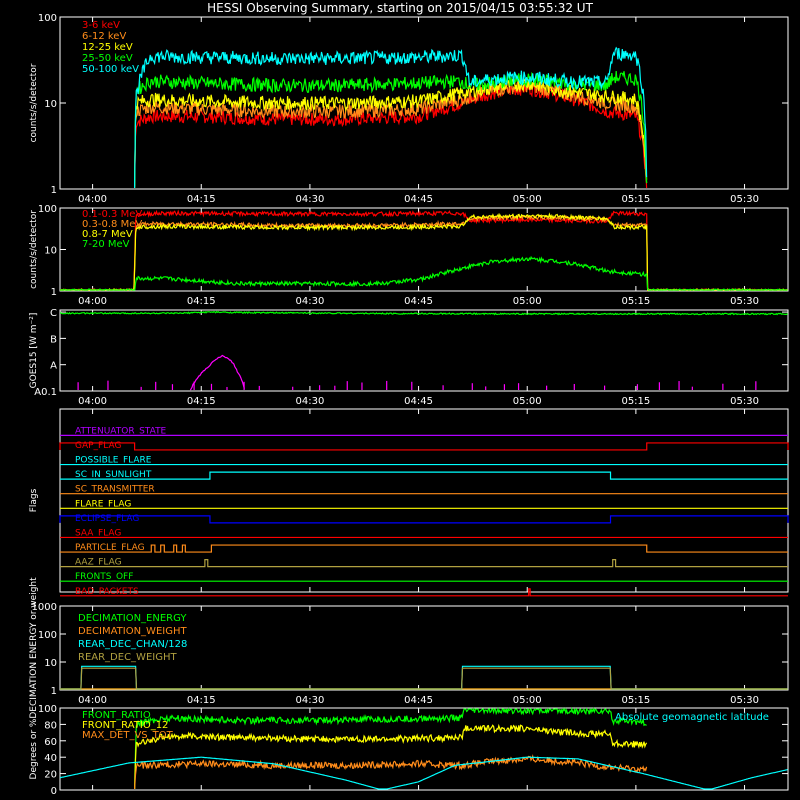  I want to click on legend-entry: REAR_DEC_CHAN/128, so click(132, 644).